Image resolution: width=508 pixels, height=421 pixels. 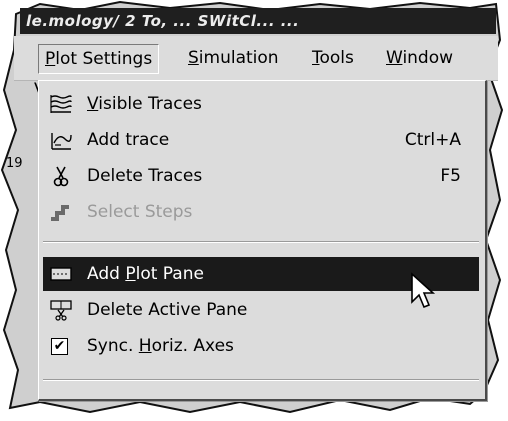 What do you see at coordinates (261, 140) in the screenshot?
I see `menu-item-add-trace: Add trace Ctrl+A` at bounding box center [261, 140].